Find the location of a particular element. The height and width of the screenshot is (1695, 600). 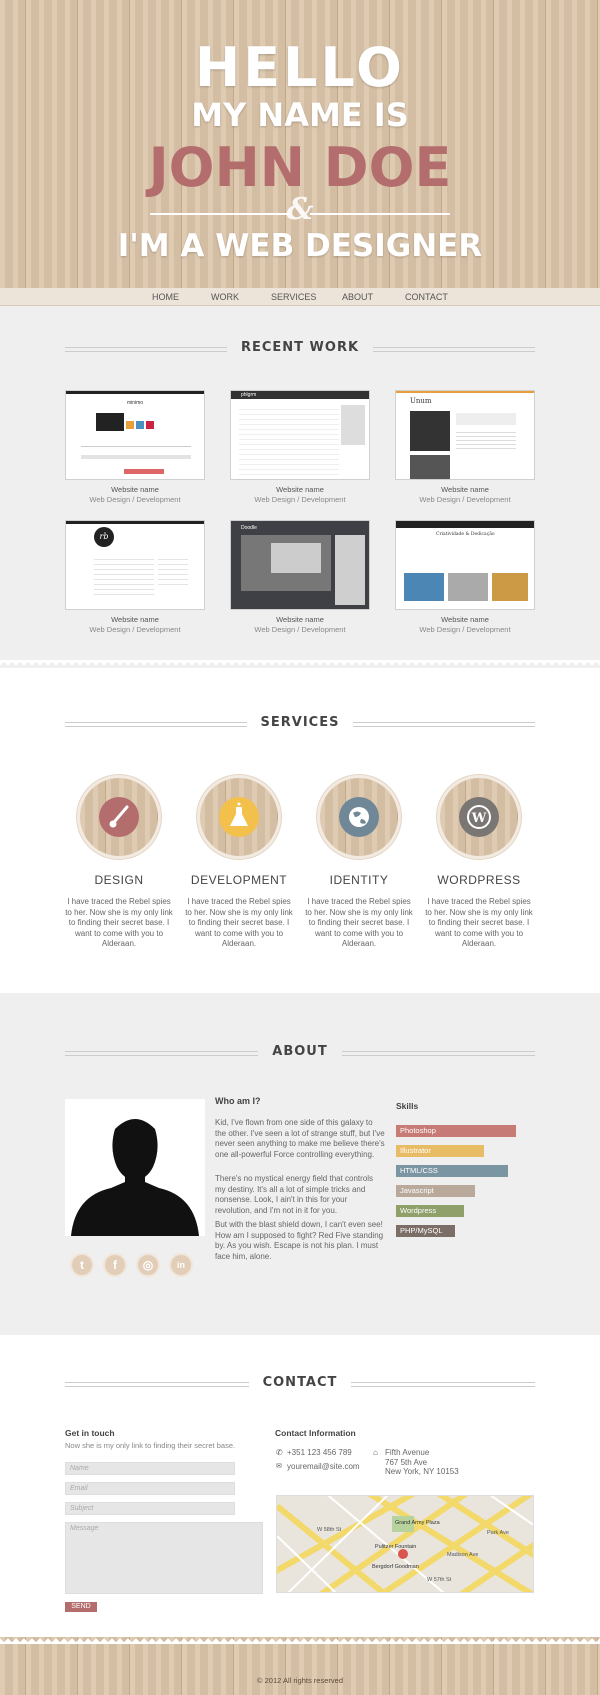

map-label-57th: W 57th St is located at coordinates (439, 1580).